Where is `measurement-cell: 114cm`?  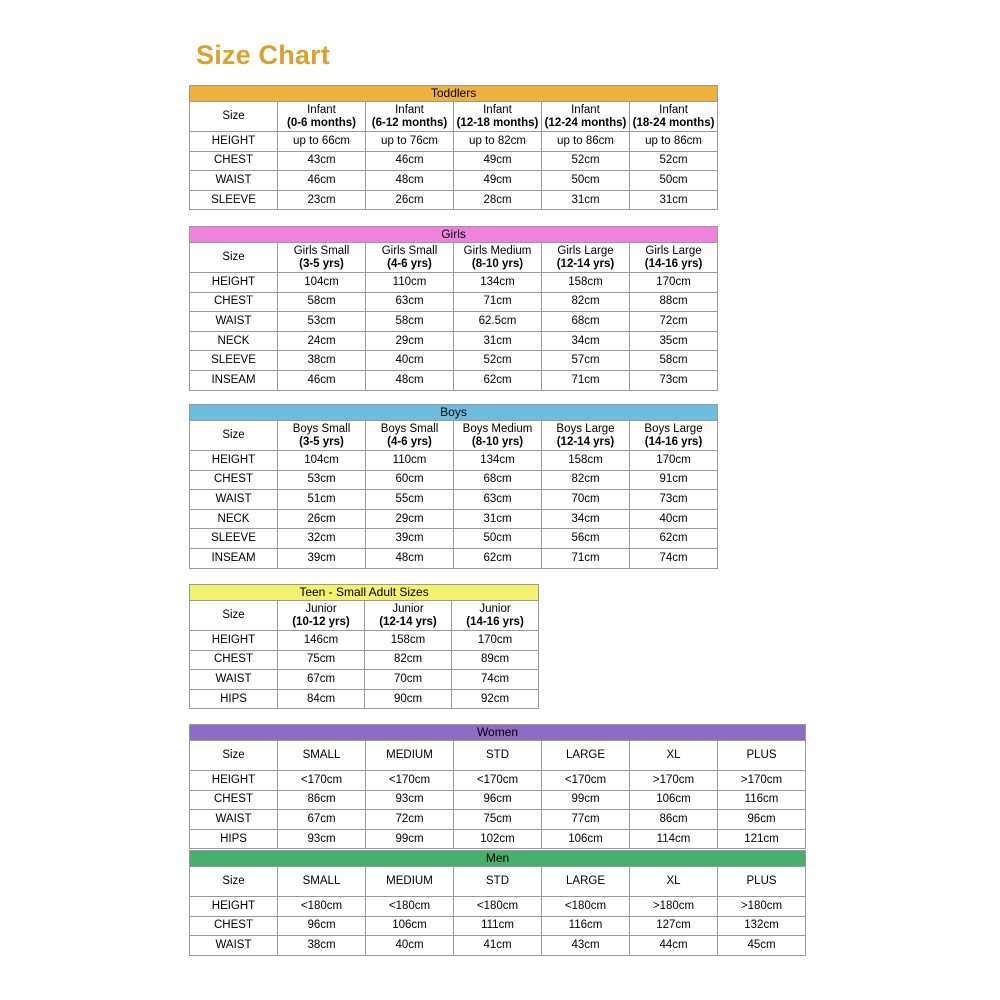
measurement-cell: 114cm is located at coordinates (673, 839).